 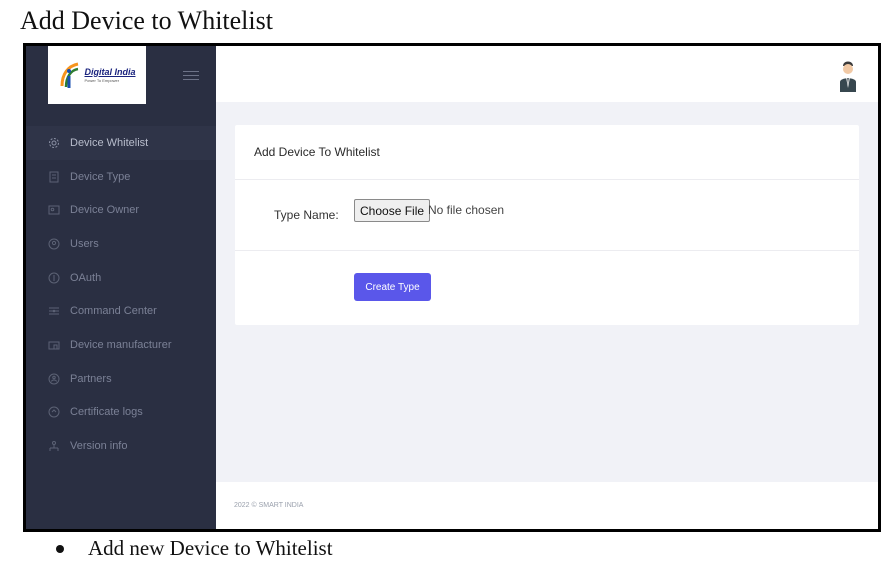 What do you see at coordinates (146, 20) in the screenshot?
I see `document-title: Add Device to Whitelist` at bounding box center [146, 20].